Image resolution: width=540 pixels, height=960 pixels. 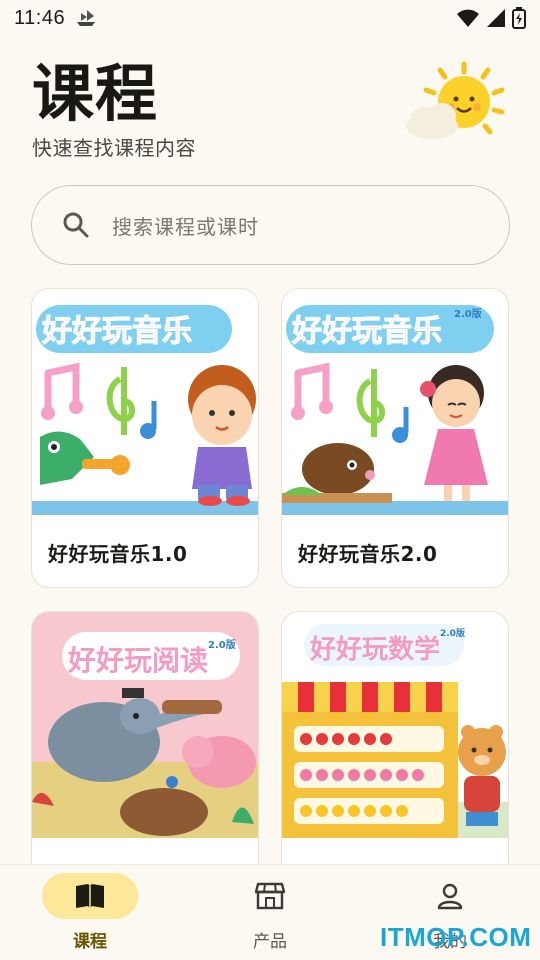 What do you see at coordinates (76, 225) in the screenshot?
I see `search-icon` at bounding box center [76, 225].